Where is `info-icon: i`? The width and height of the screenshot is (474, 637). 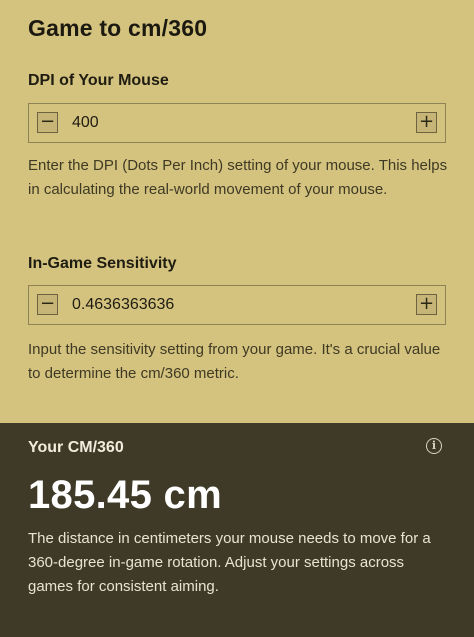 info-icon: i is located at coordinates (434, 446).